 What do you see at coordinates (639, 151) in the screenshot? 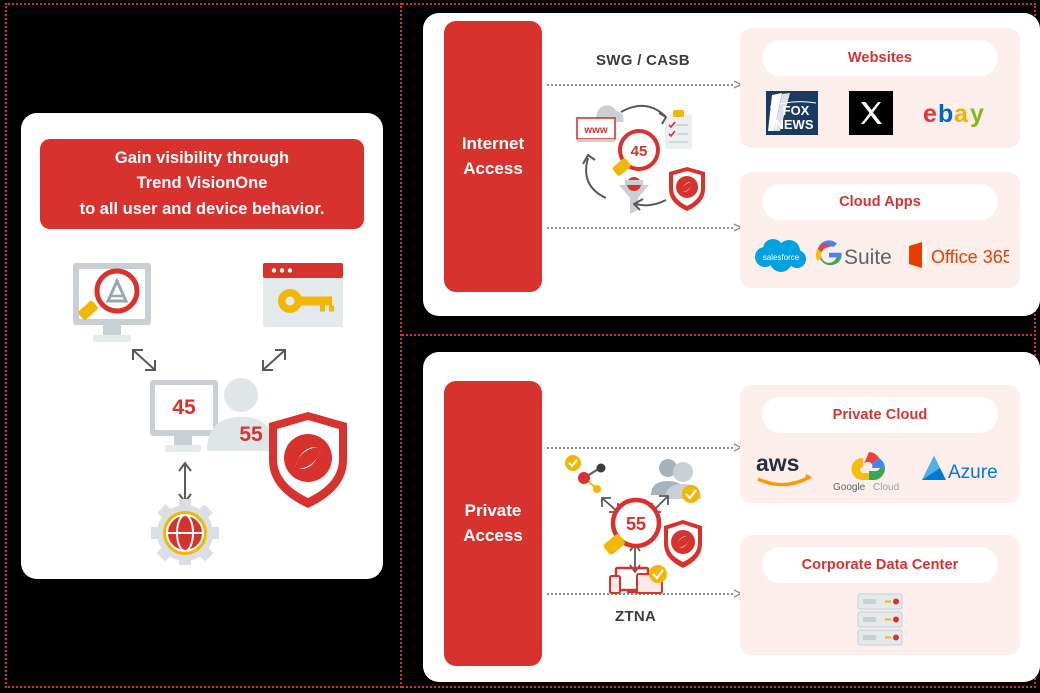
I see `swg-cluster-value: 45` at bounding box center [639, 151].